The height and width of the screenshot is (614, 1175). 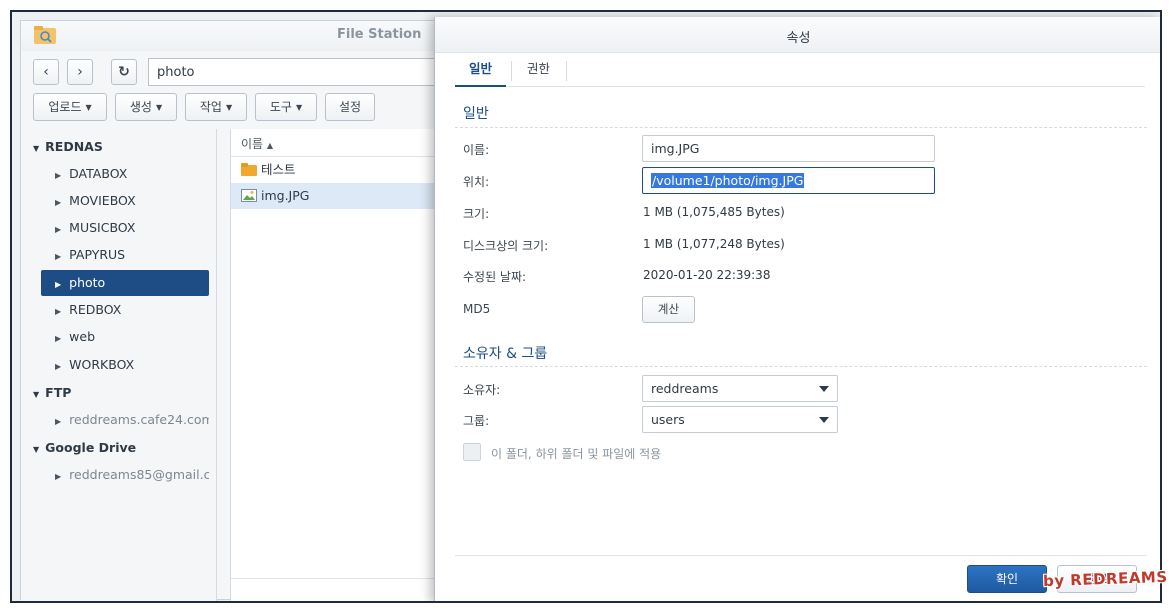 I want to click on ok-button: 확인, so click(x=1007, y=579).